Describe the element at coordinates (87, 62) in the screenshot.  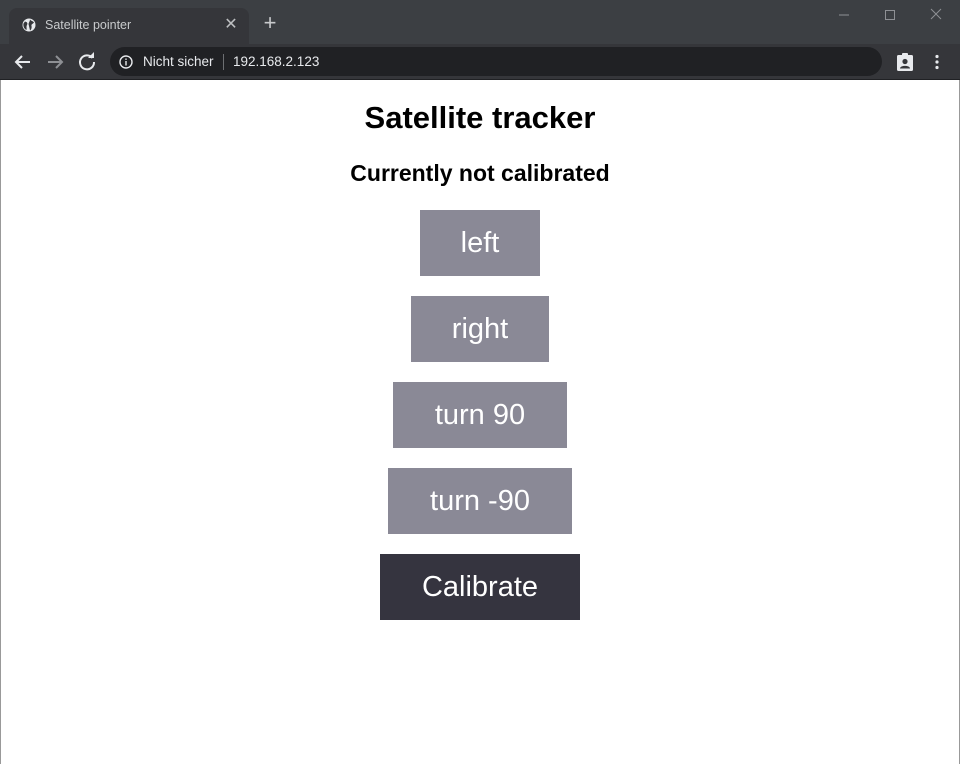
I see `reload-icon` at that location.